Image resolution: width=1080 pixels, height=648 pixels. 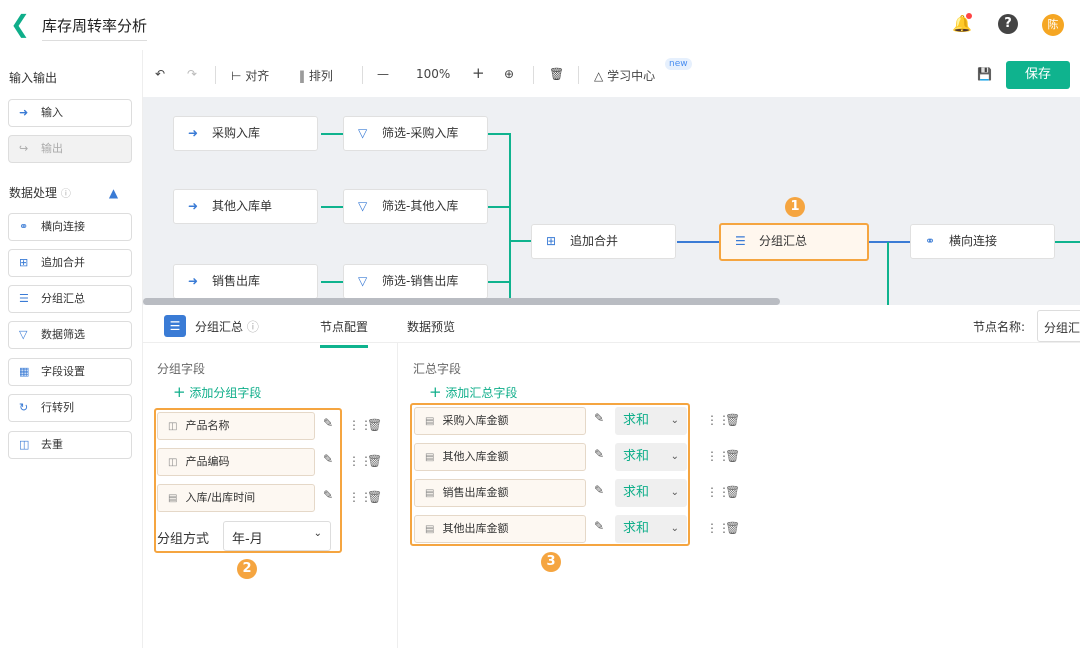 What do you see at coordinates (247, 539) in the screenshot?
I see `group-mode-value: 年-月` at bounding box center [247, 539].